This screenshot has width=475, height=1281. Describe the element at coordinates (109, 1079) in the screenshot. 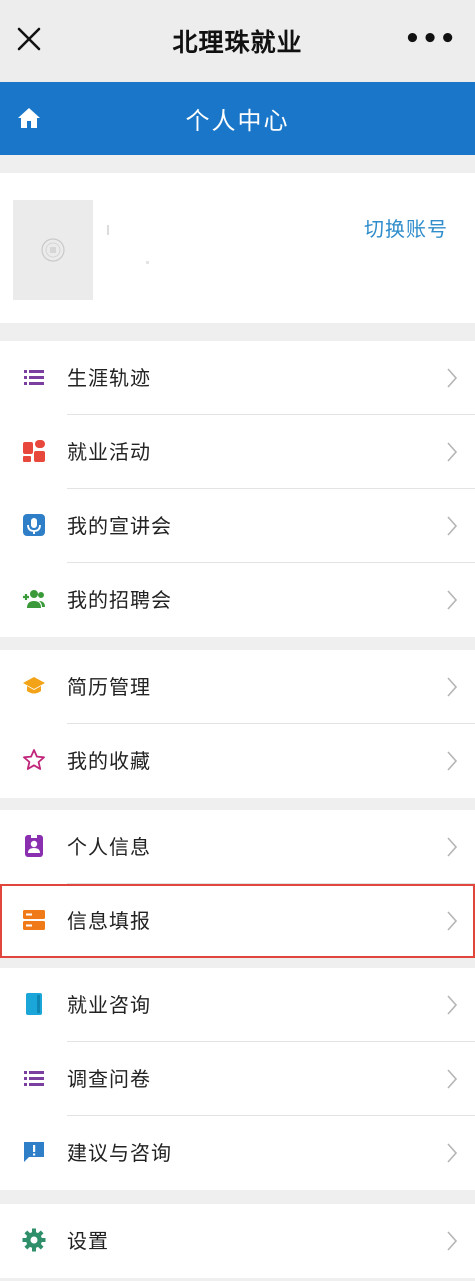

I see `menu-label: 调查问卷` at that location.